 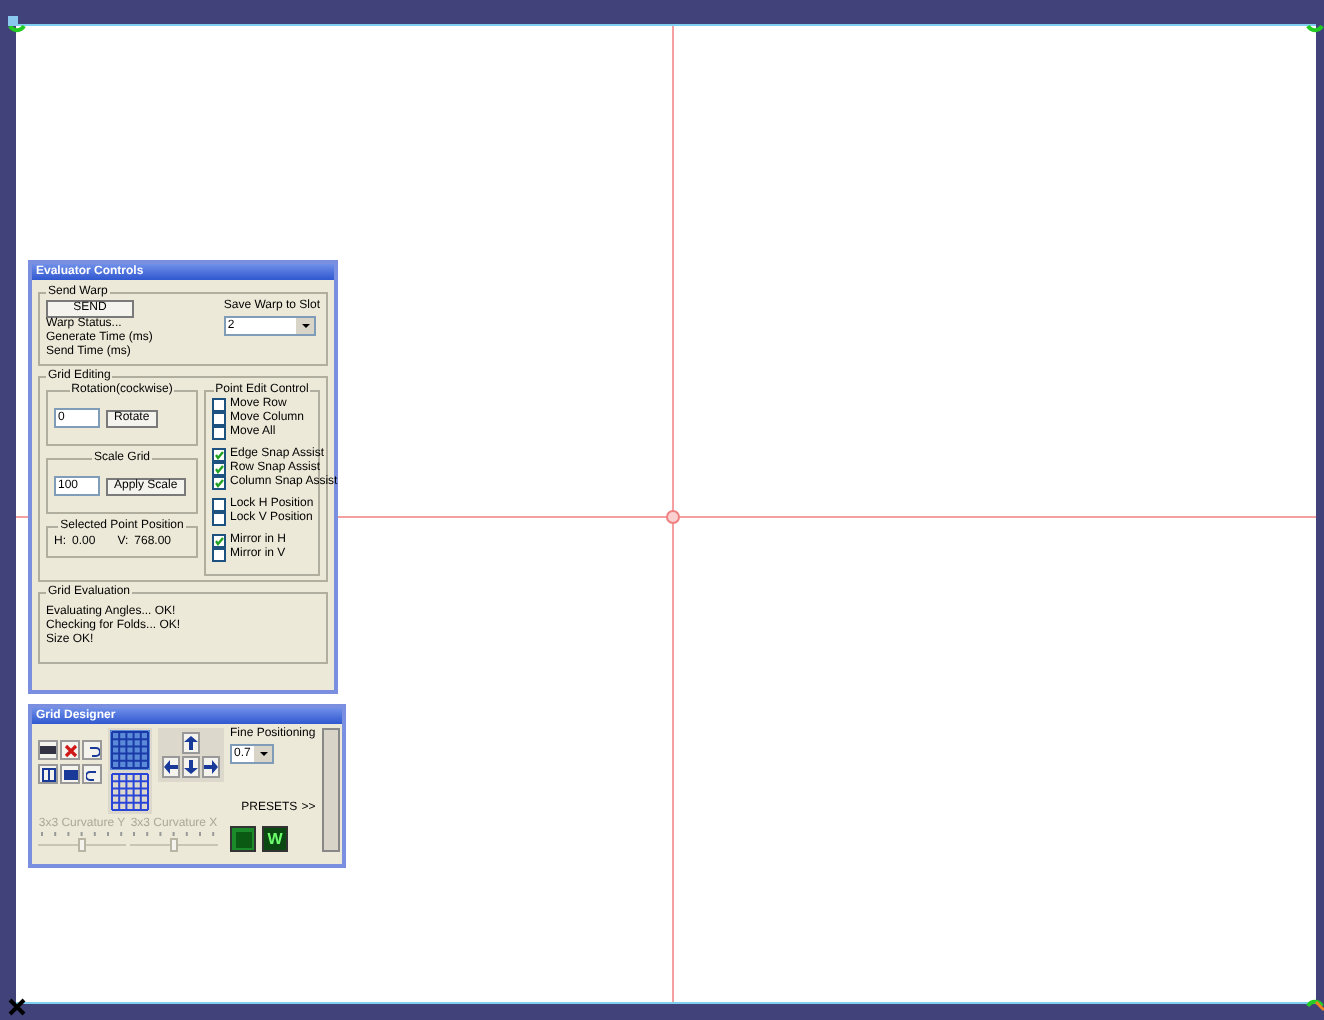 I want to click on rows-icon, so click(x=70, y=774).